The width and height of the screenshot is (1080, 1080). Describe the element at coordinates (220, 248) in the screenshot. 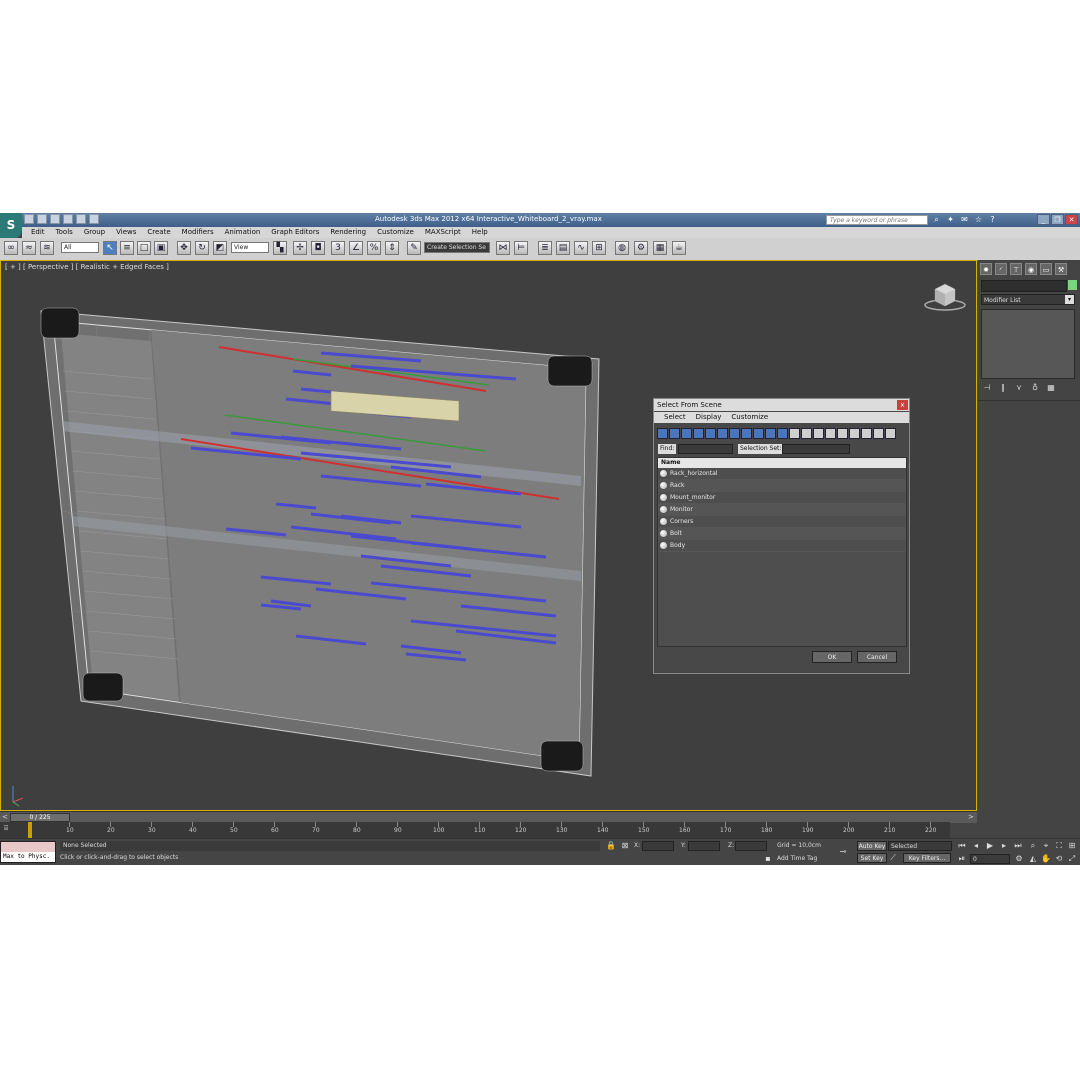

I see `scale-icon: ◩` at that location.